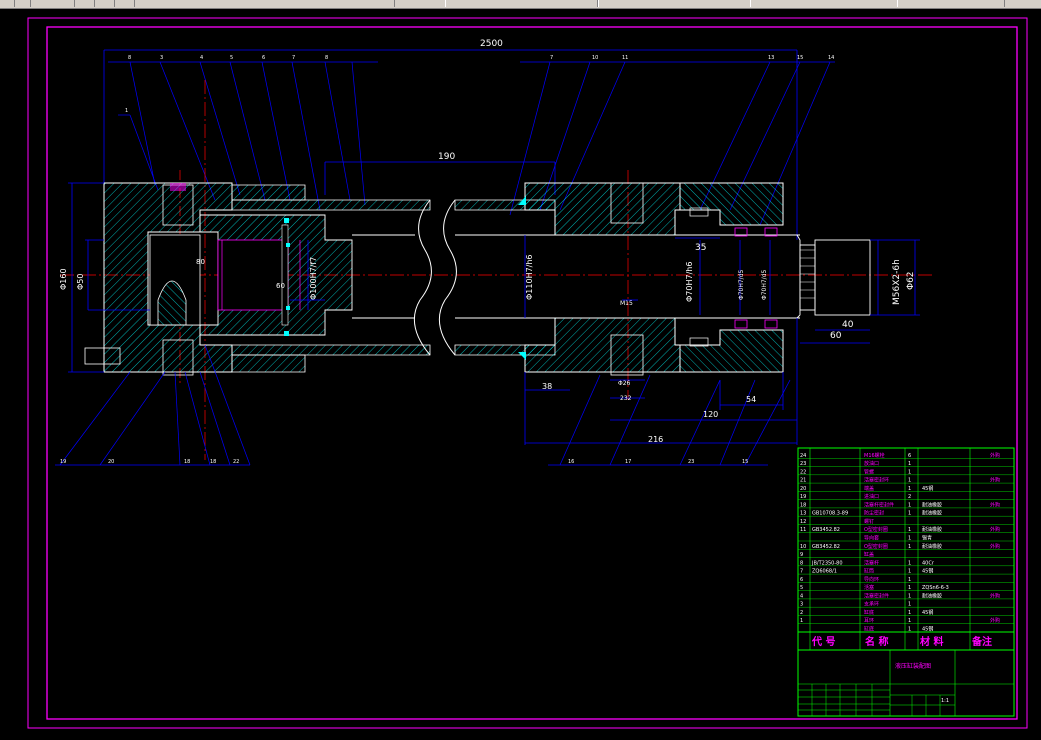 This screenshot has height=740, width=1041. Describe the element at coordinates (158, 279) in the screenshot. I see `cylinder-bottom` at that location.